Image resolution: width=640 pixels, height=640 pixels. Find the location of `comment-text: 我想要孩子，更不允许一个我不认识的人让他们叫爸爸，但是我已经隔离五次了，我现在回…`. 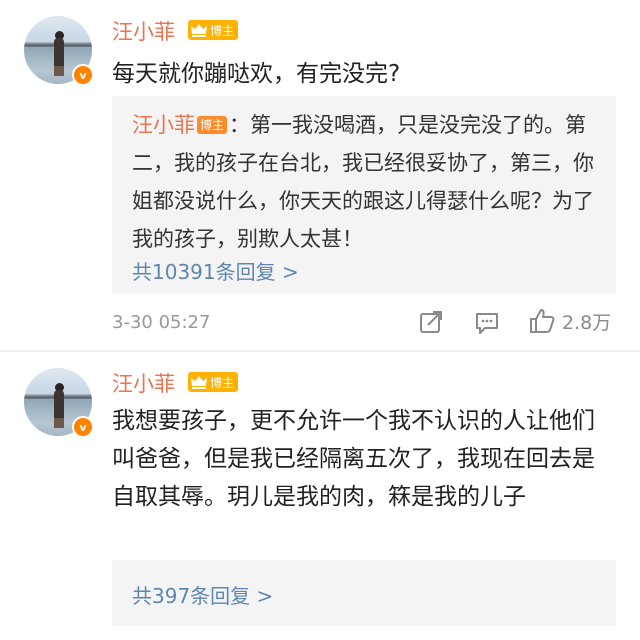

comment-text: 我想要孩子，更不允许一个我不认识的人让他们叫爸爸，但是我已经隔离五次了，我现在回… is located at coordinates (353, 459).